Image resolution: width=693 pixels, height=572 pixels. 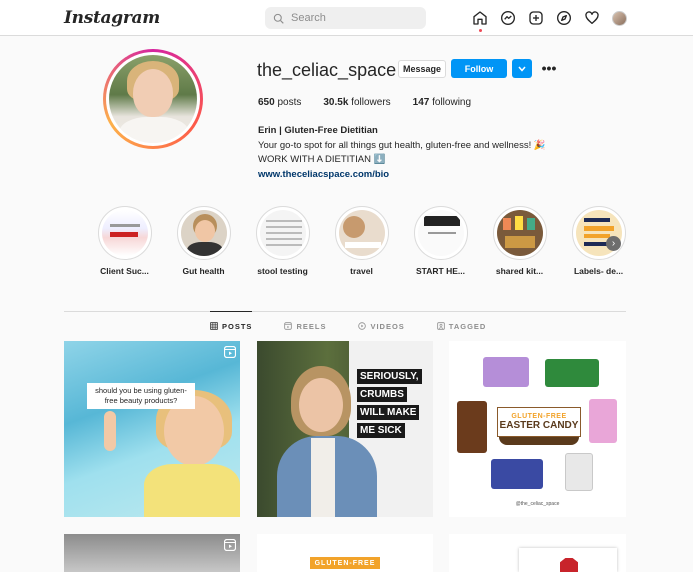 What do you see at coordinates (480, 30) in the screenshot?
I see `notification-dot` at bounding box center [480, 30].